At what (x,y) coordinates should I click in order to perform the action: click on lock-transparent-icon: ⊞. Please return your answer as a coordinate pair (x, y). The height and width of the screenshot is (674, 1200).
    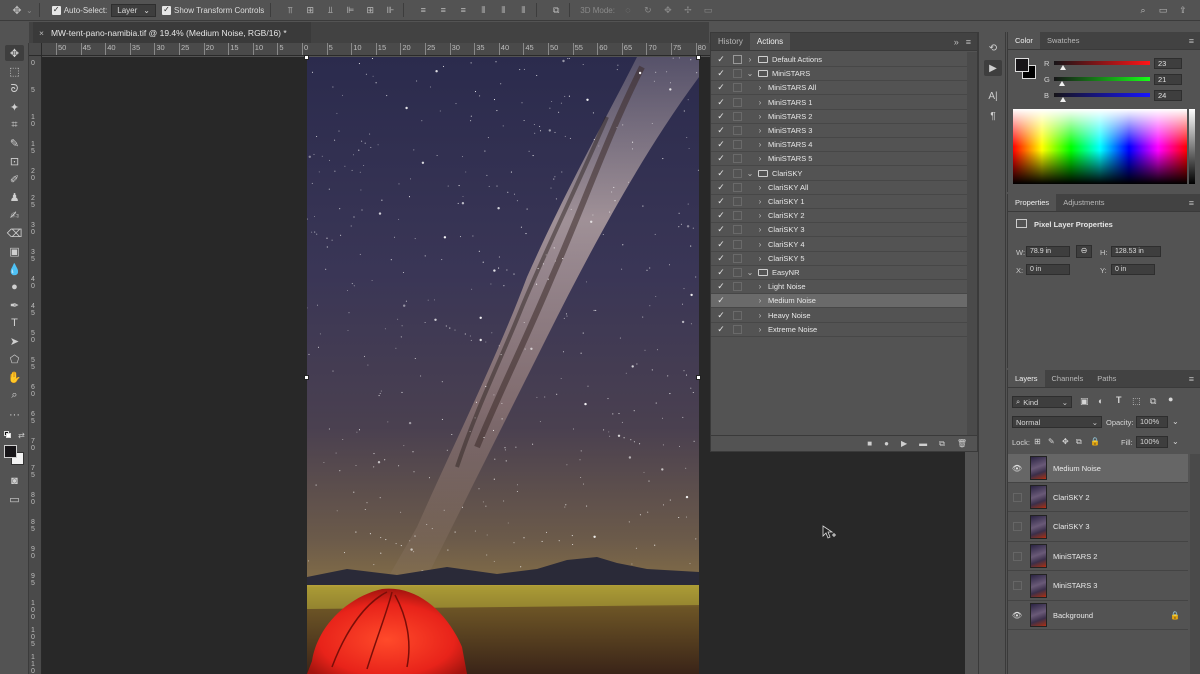
    Looking at the image, I should click on (1037, 441).